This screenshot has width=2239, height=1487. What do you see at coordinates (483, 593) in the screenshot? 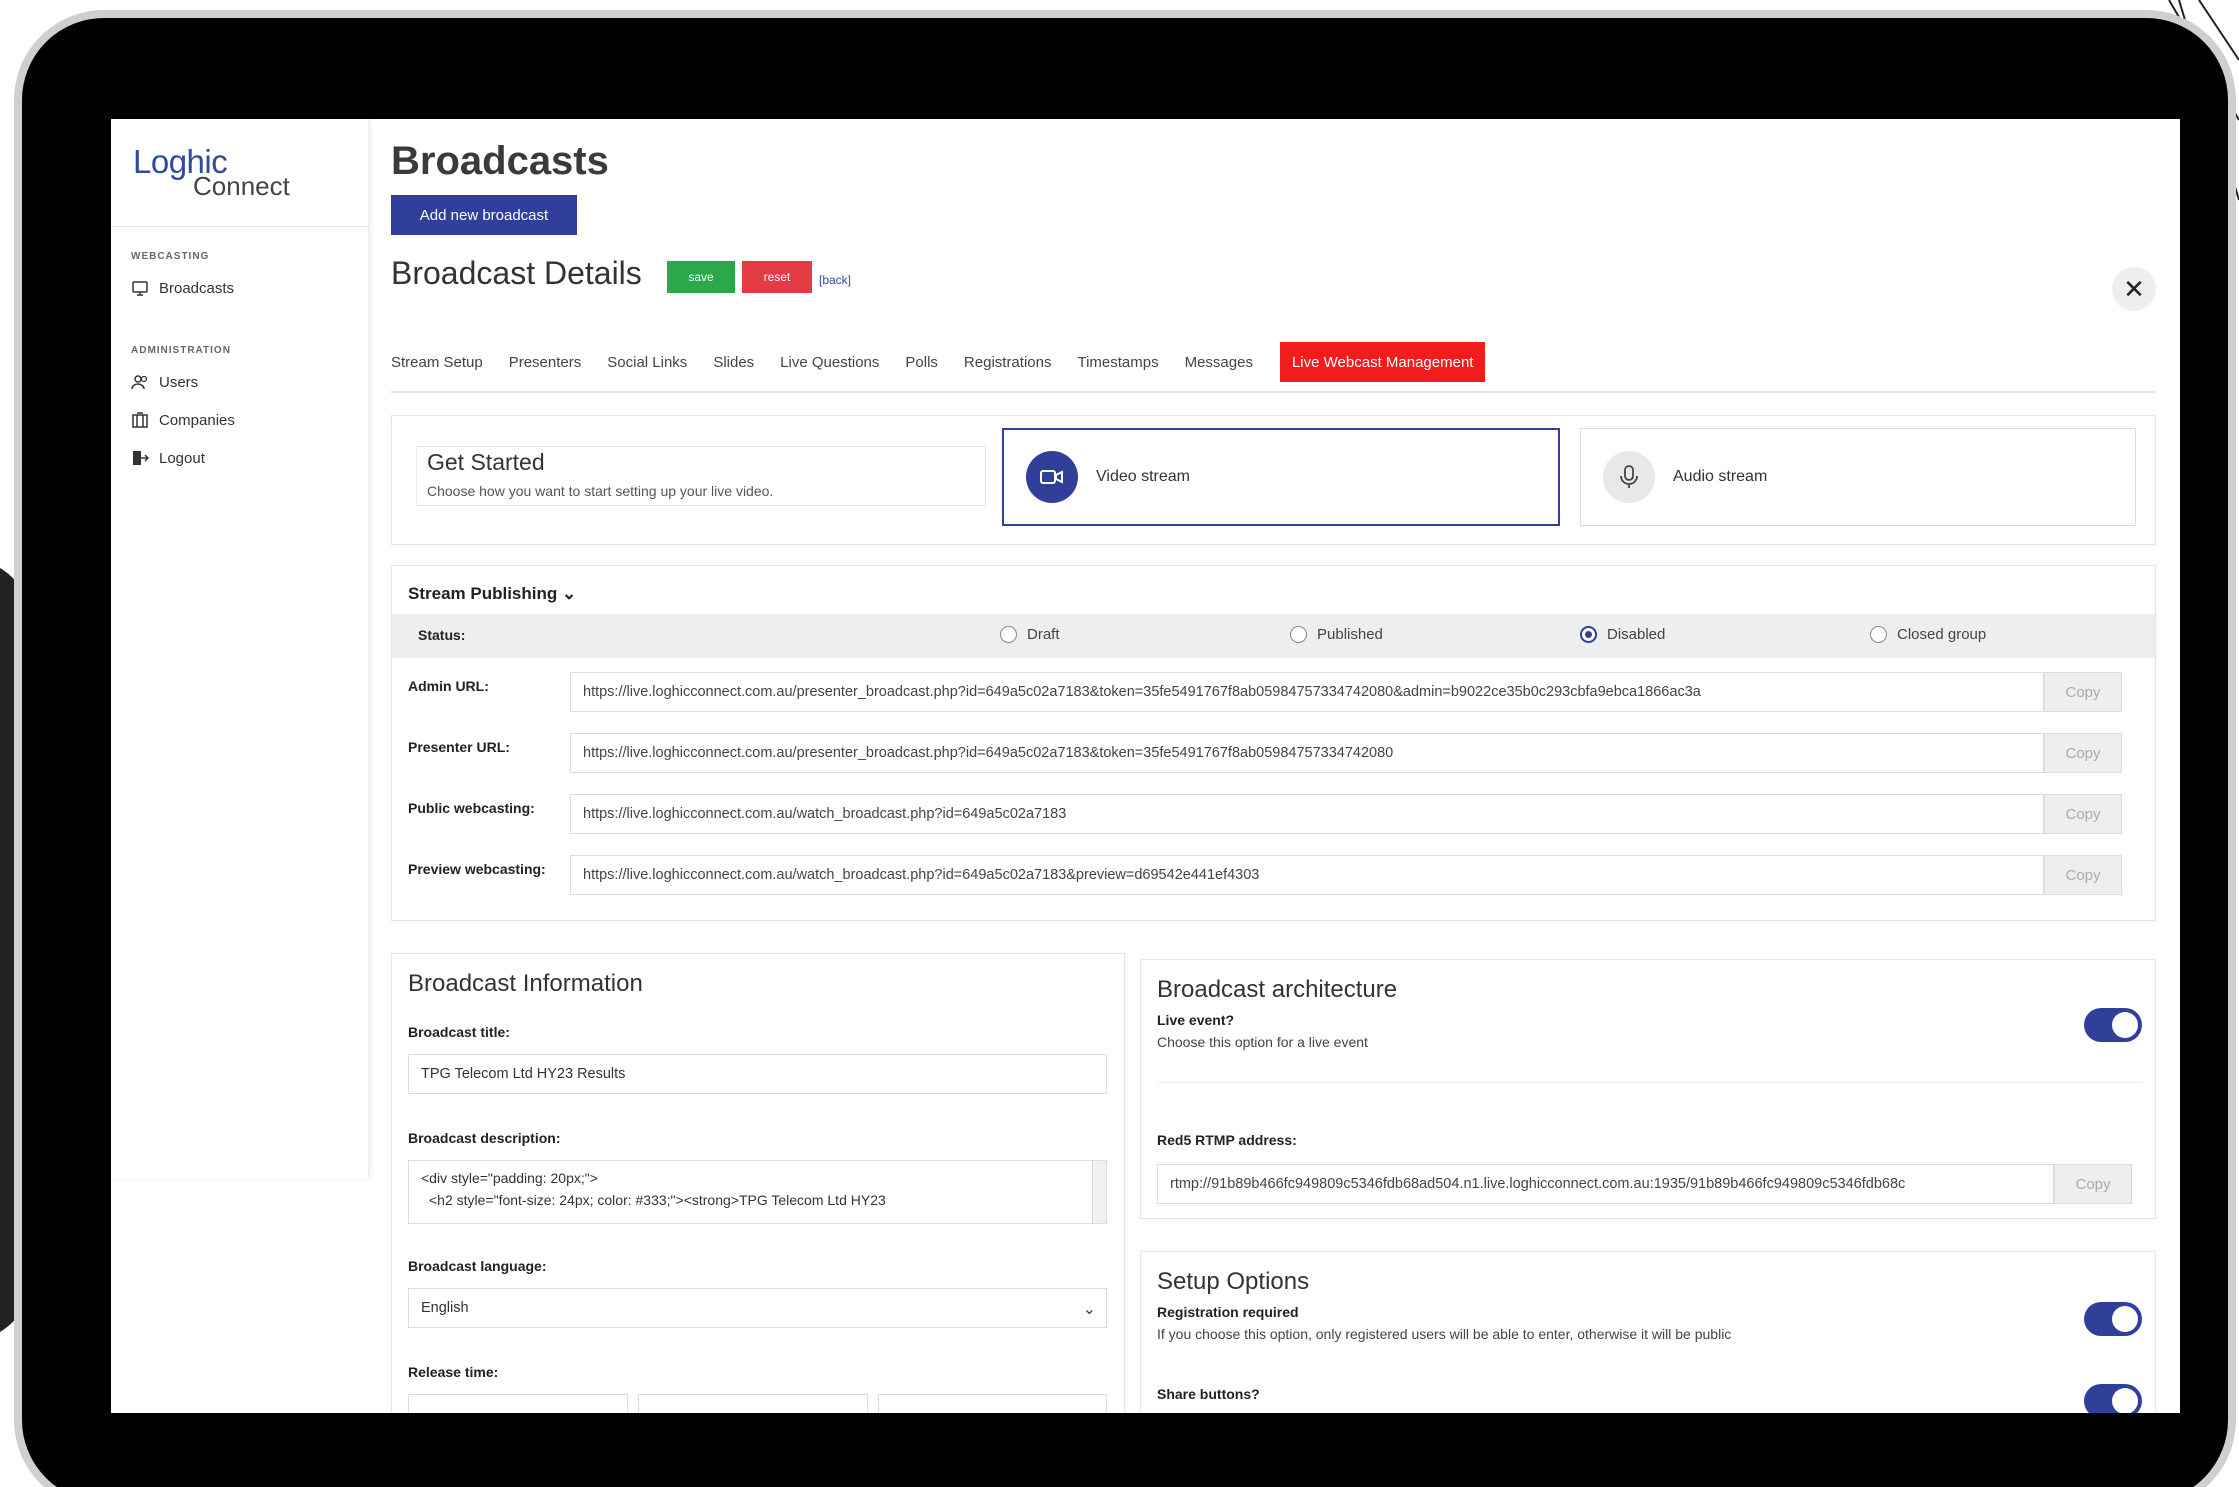
I see `stream-publishing-heading-text: Stream Publishing` at bounding box center [483, 593].